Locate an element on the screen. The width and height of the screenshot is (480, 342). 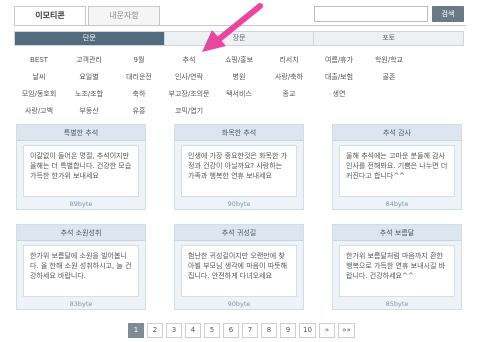
search-input is located at coordinates (371, 14).